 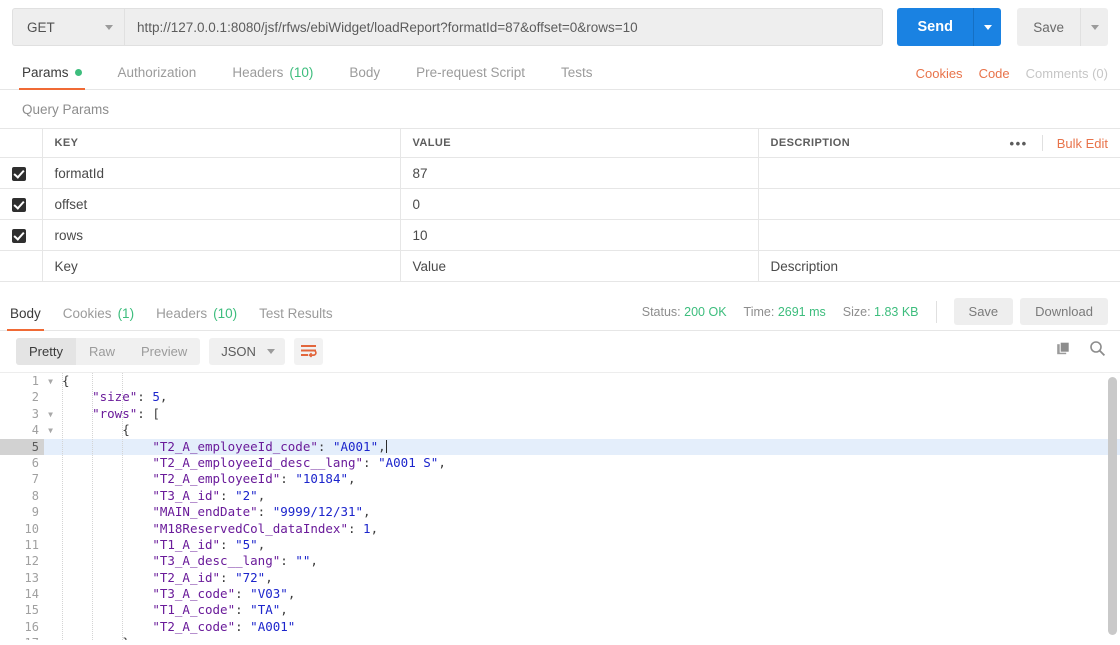 What do you see at coordinates (31, 577) in the screenshot?
I see `line-number: 13` at bounding box center [31, 577].